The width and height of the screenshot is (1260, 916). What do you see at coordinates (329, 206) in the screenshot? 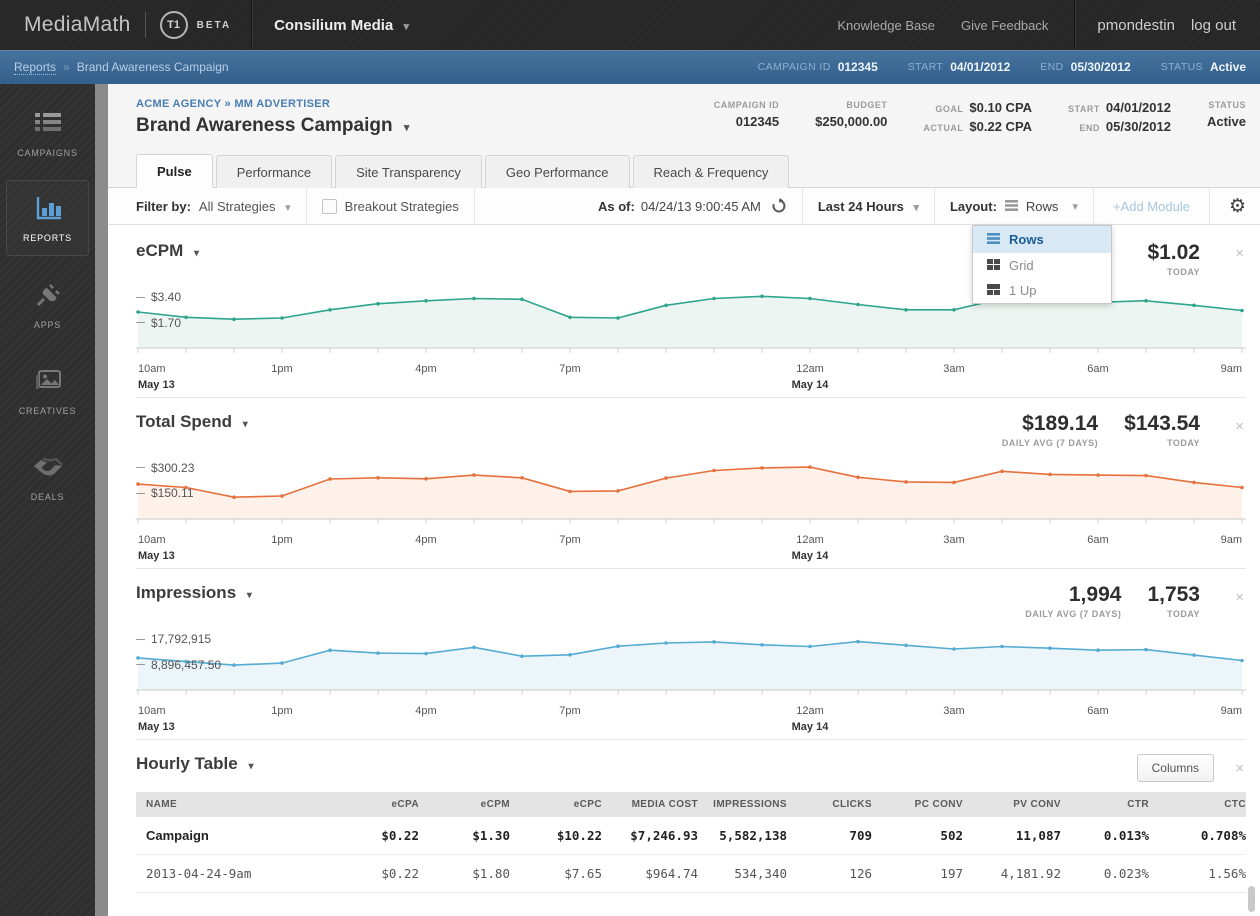
I see `breakout-strategies-checkbox` at bounding box center [329, 206].